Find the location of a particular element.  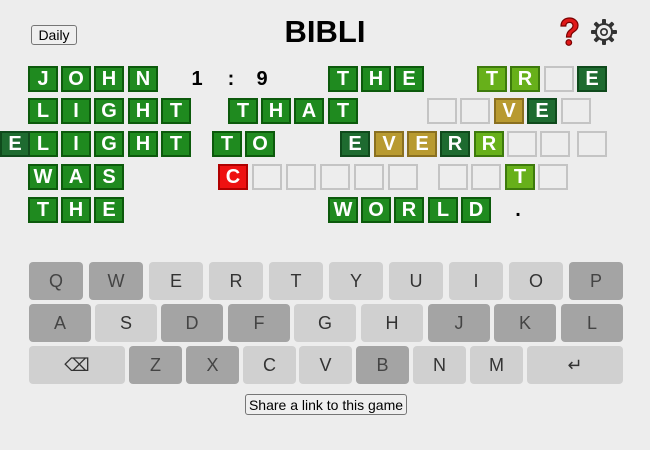

game-title: BIBLI is located at coordinates (325, 31).